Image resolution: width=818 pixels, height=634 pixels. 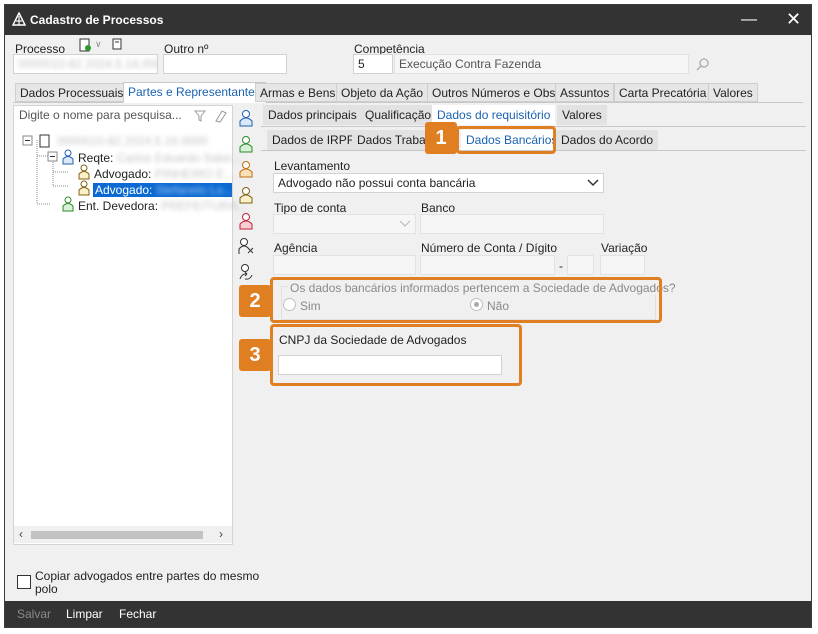 What do you see at coordinates (84, 614) in the screenshot?
I see `limpar-button: Limpar` at bounding box center [84, 614].